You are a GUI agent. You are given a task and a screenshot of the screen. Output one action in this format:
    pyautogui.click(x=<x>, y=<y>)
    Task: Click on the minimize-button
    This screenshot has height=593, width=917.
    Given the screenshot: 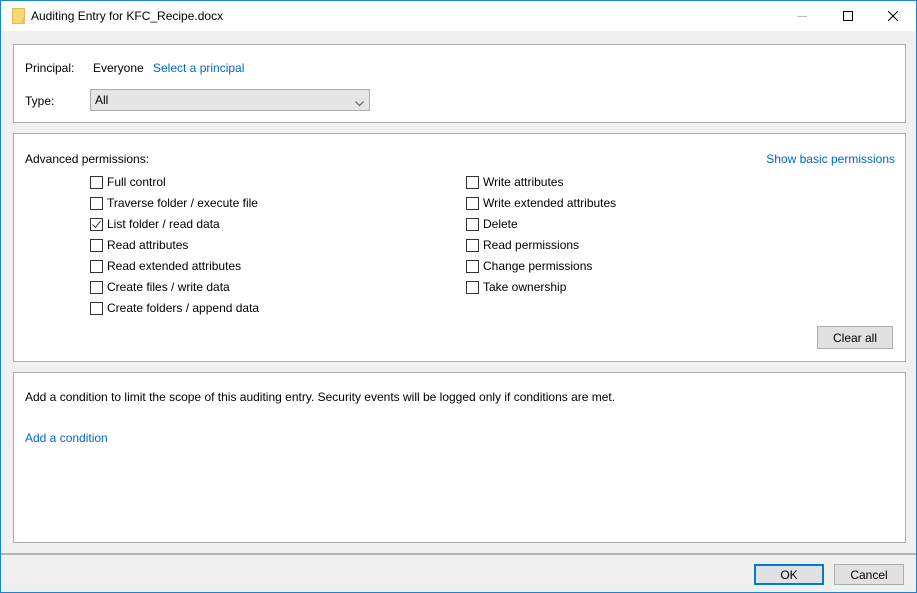 What is the action you would take?
    pyautogui.click(x=802, y=16)
    